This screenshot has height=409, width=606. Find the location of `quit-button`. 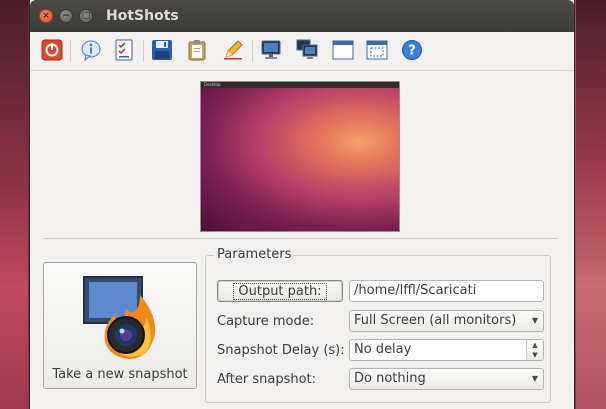

quit-button is located at coordinates (52, 50).